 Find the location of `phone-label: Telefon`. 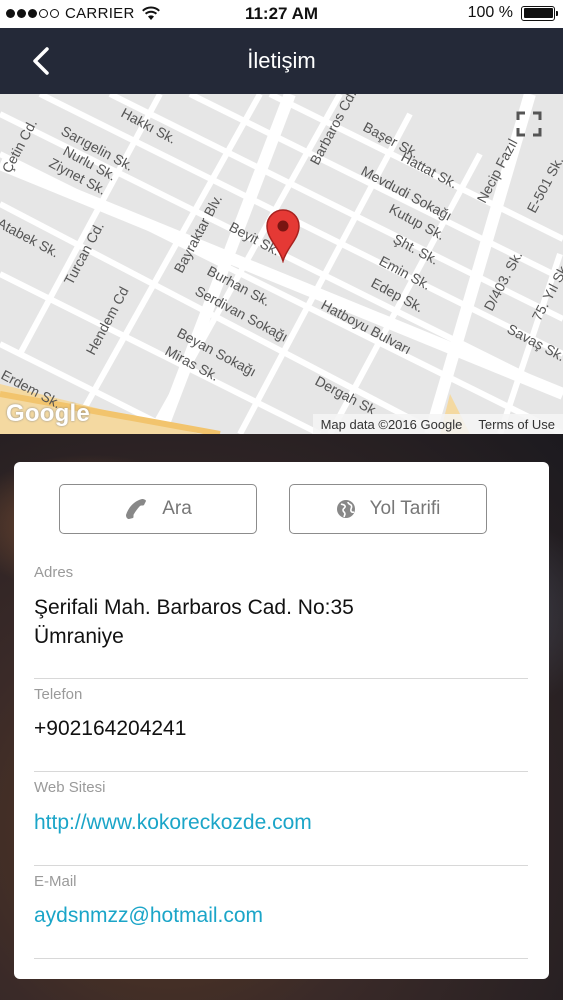

phone-label: Telefon is located at coordinates (58, 694).